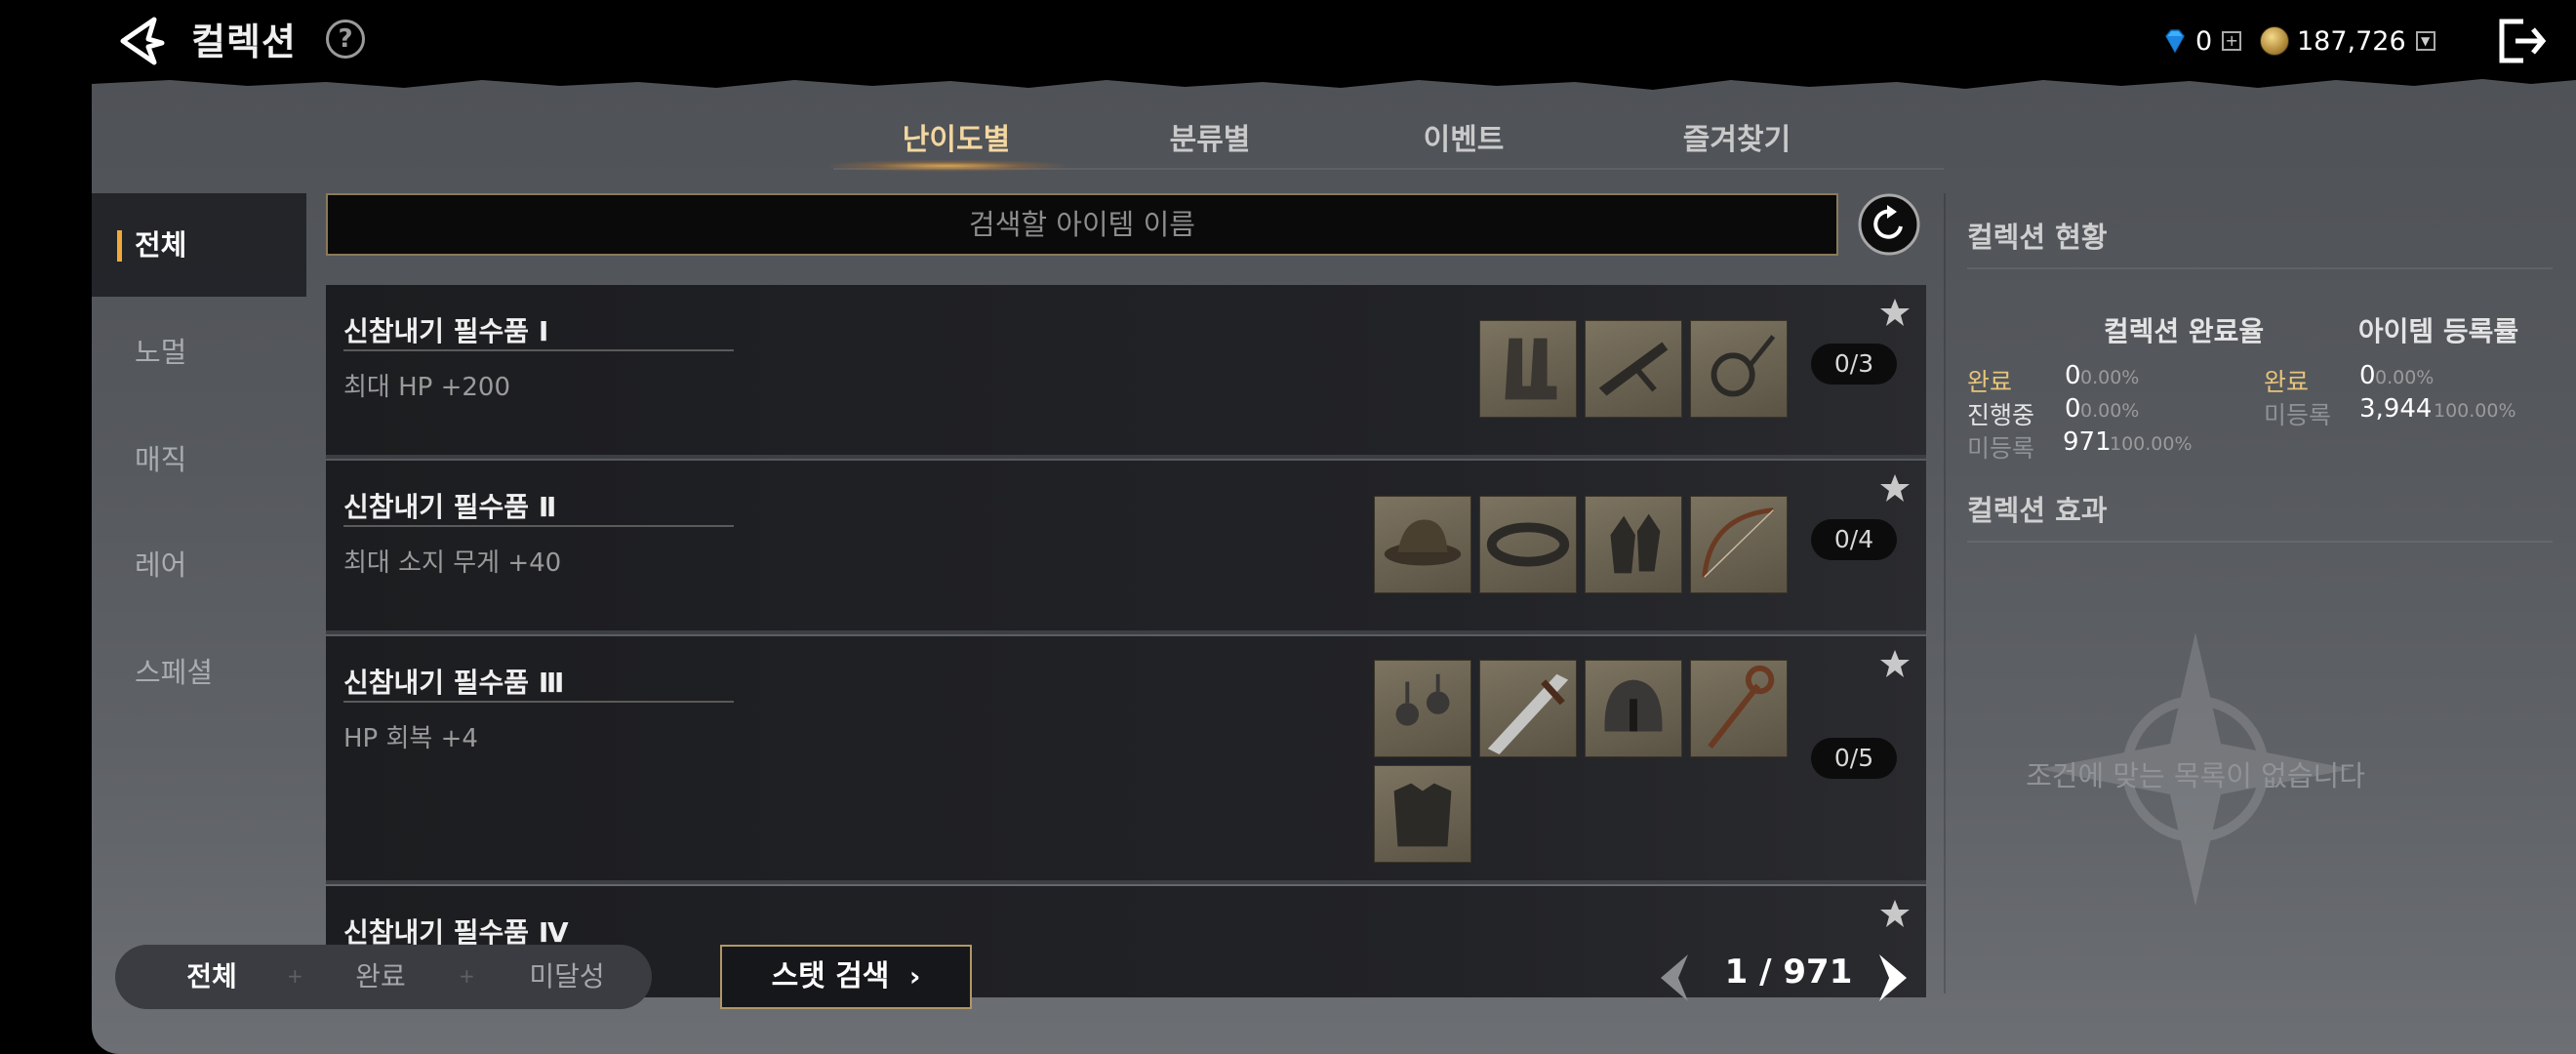 The width and height of the screenshot is (2576, 1054). Describe the element at coordinates (1854, 539) in the screenshot. I see `collection-progress: 0/4` at that location.